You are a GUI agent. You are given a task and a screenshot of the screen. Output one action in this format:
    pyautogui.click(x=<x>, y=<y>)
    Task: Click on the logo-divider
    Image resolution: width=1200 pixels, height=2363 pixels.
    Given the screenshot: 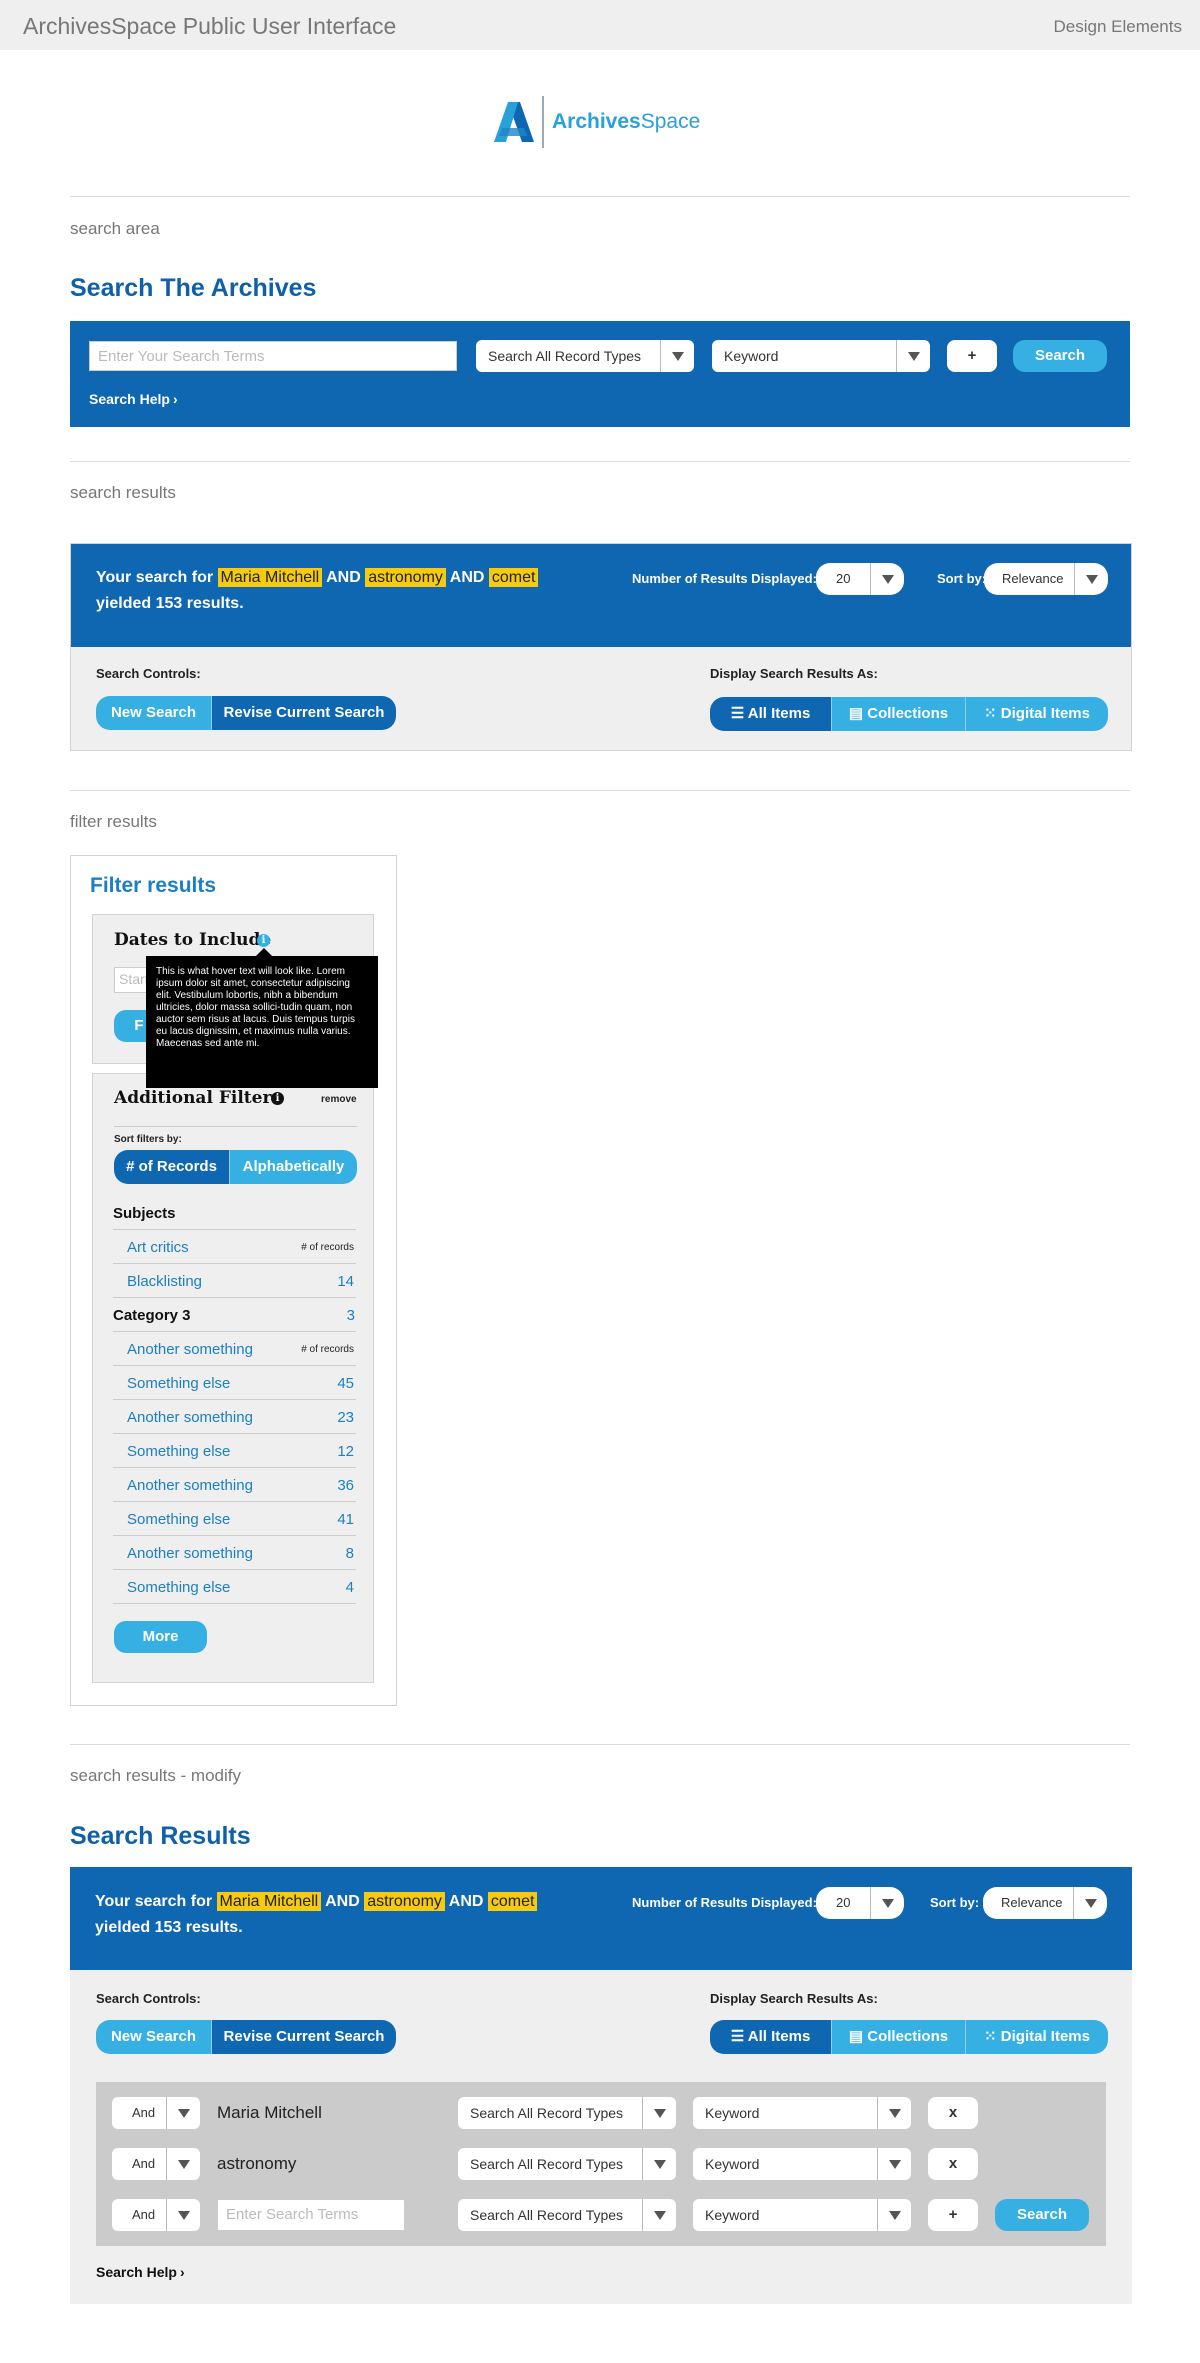 What is the action you would take?
    pyautogui.click(x=543, y=122)
    